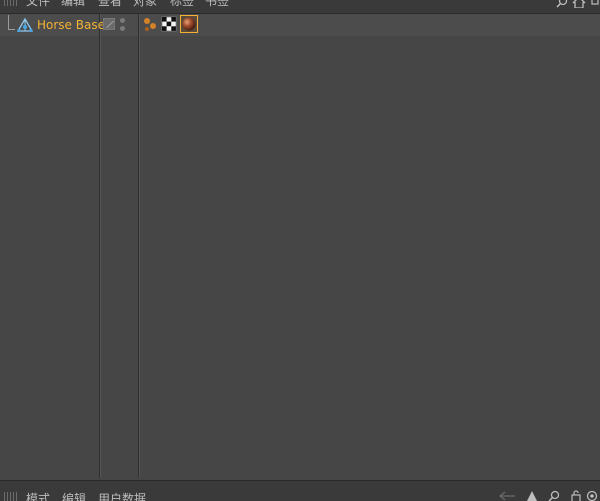  What do you see at coordinates (122, 20) in the screenshot?
I see `editor-visibility-dot` at bounding box center [122, 20].